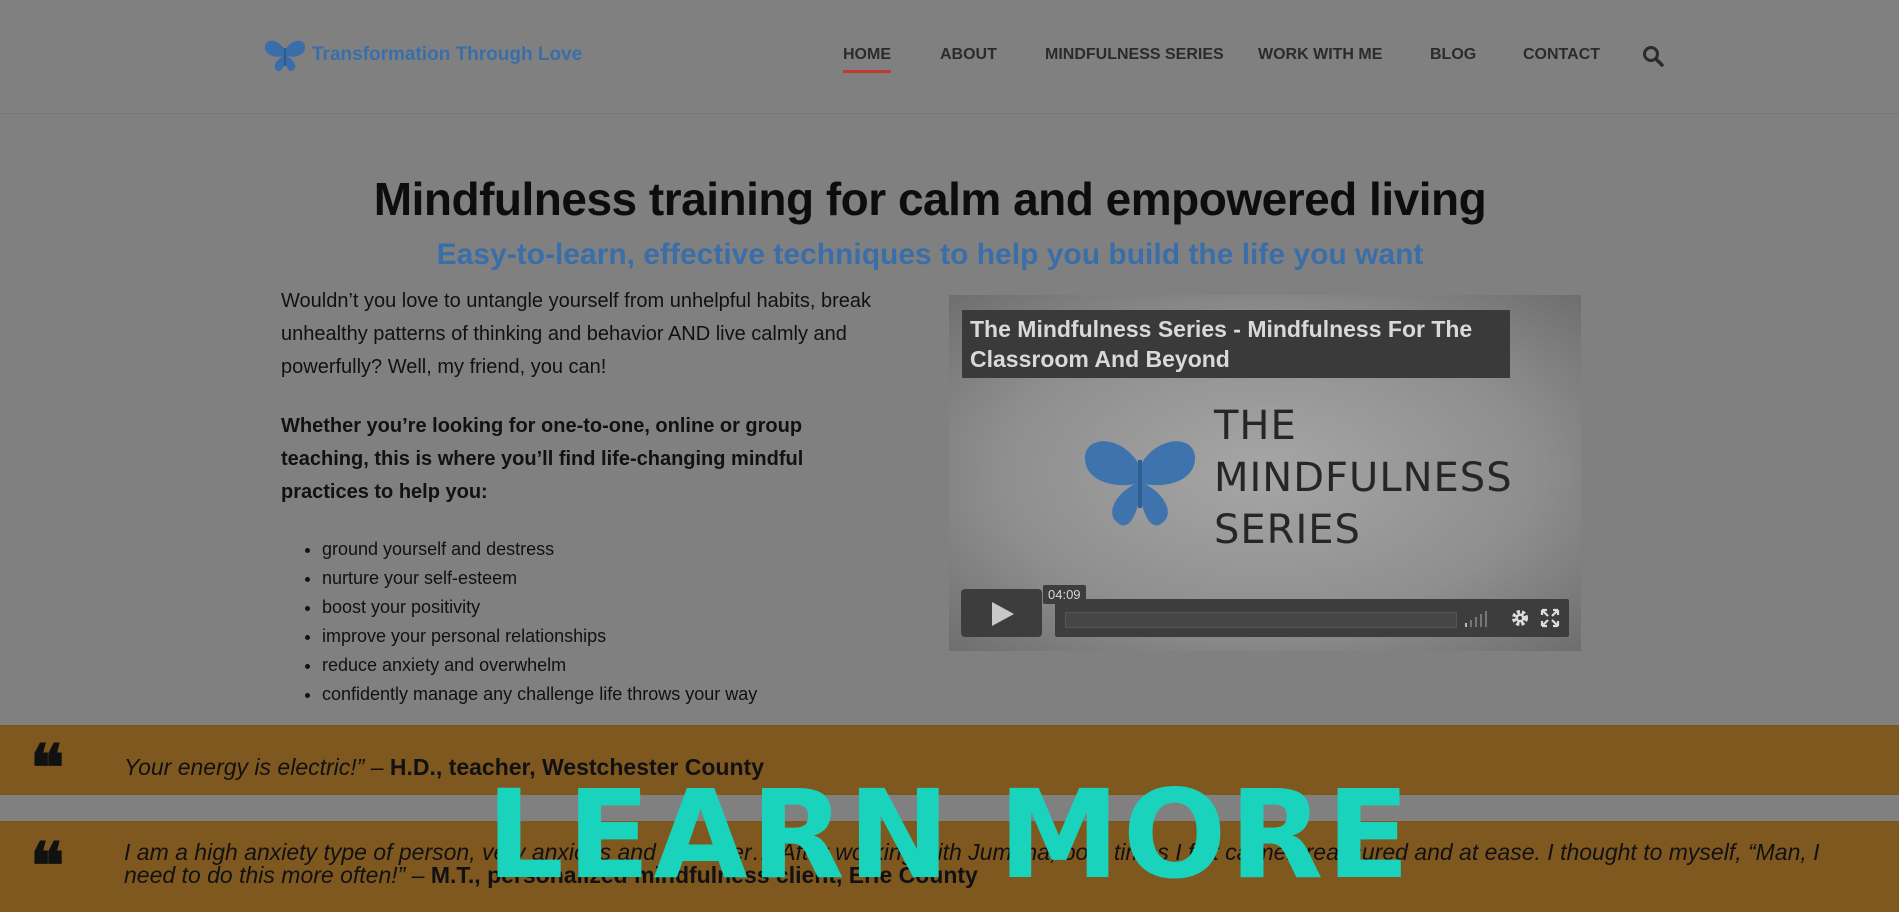  Describe the element at coordinates (1261, 620) in the screenshot. I see `progress-bar` at that location.